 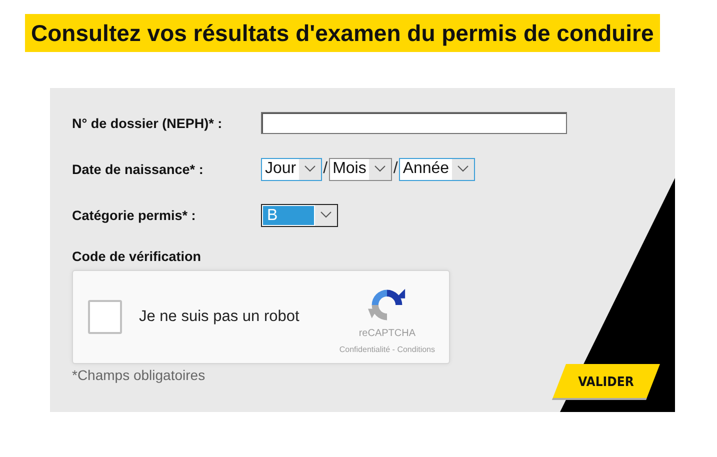 I want to click on year-dropdown: Année, so click(x=437, y=169).